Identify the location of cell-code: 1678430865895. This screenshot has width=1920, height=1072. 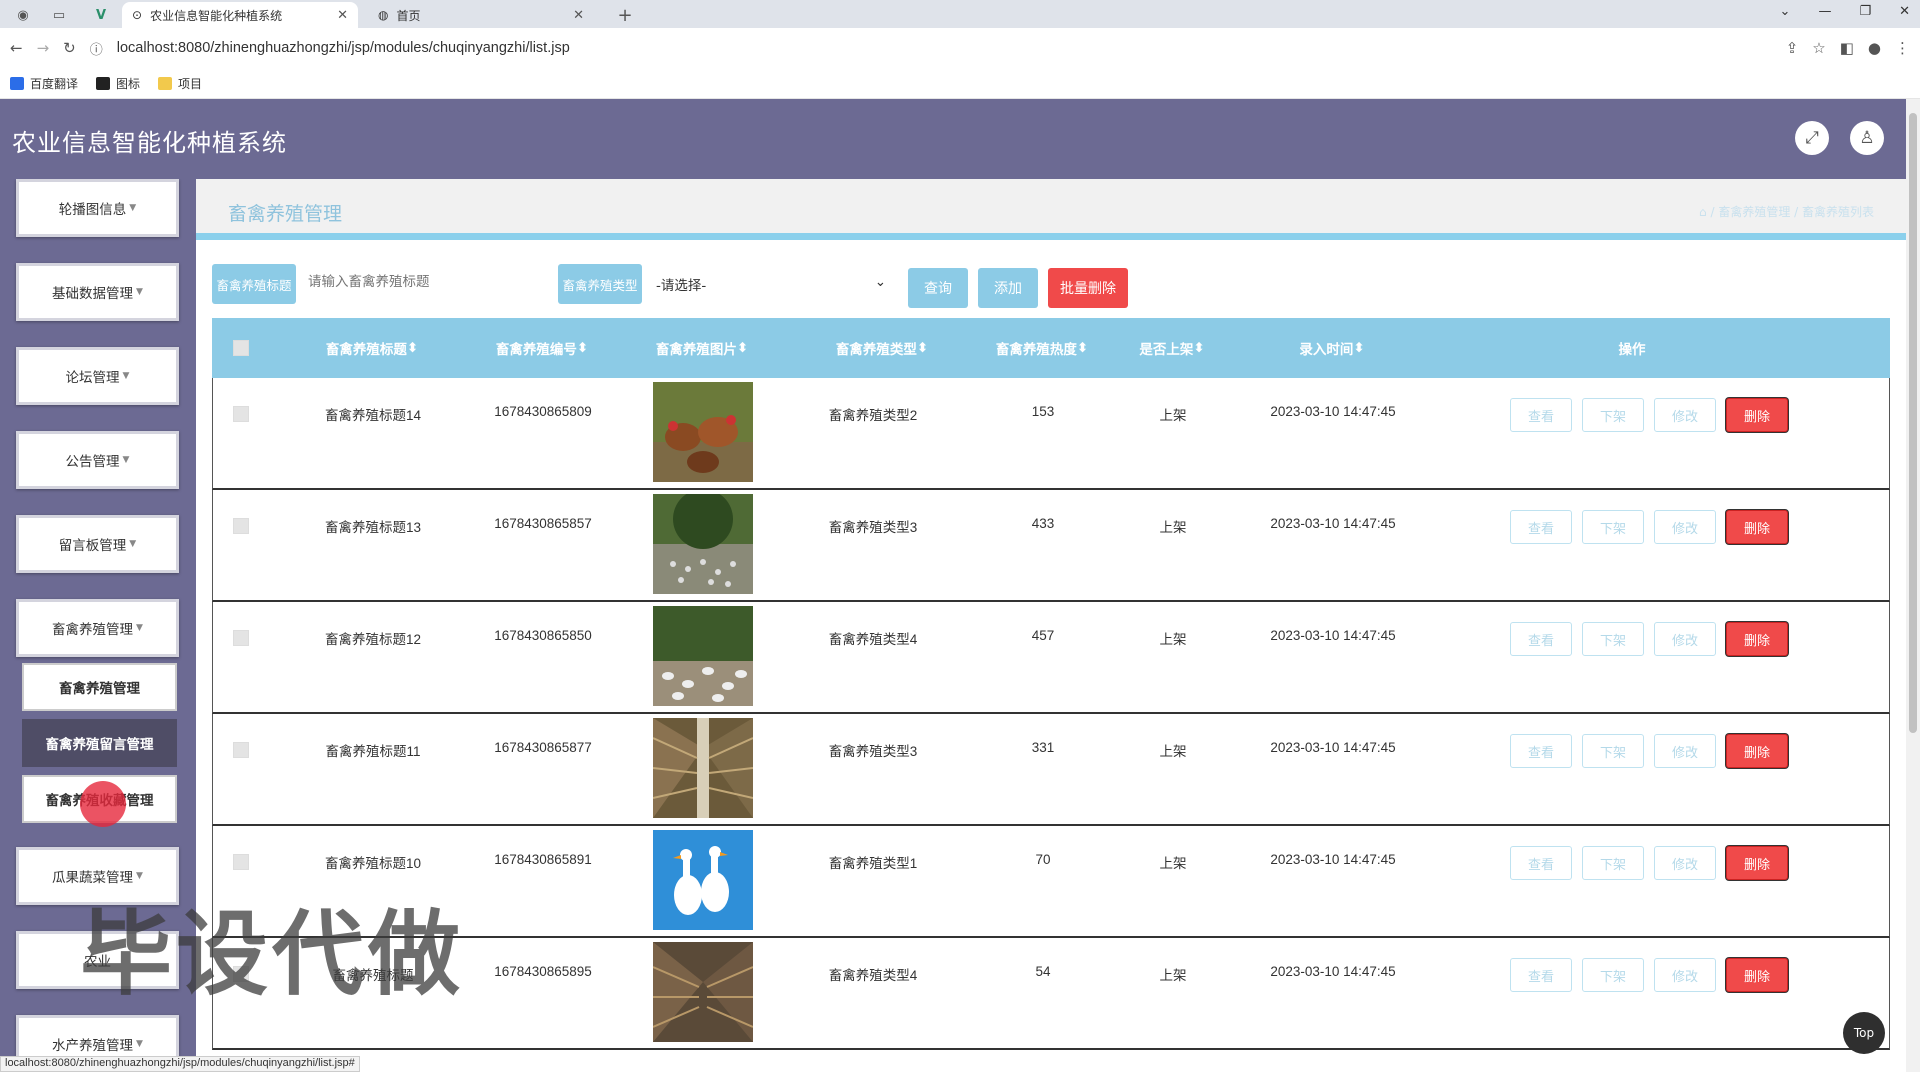
(543, 971).